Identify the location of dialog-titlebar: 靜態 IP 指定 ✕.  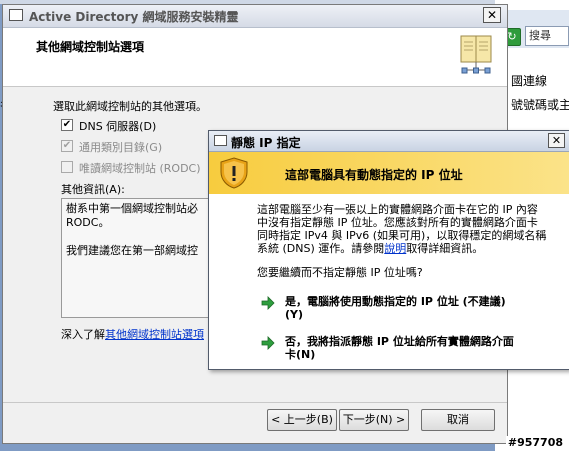
(389, 141).